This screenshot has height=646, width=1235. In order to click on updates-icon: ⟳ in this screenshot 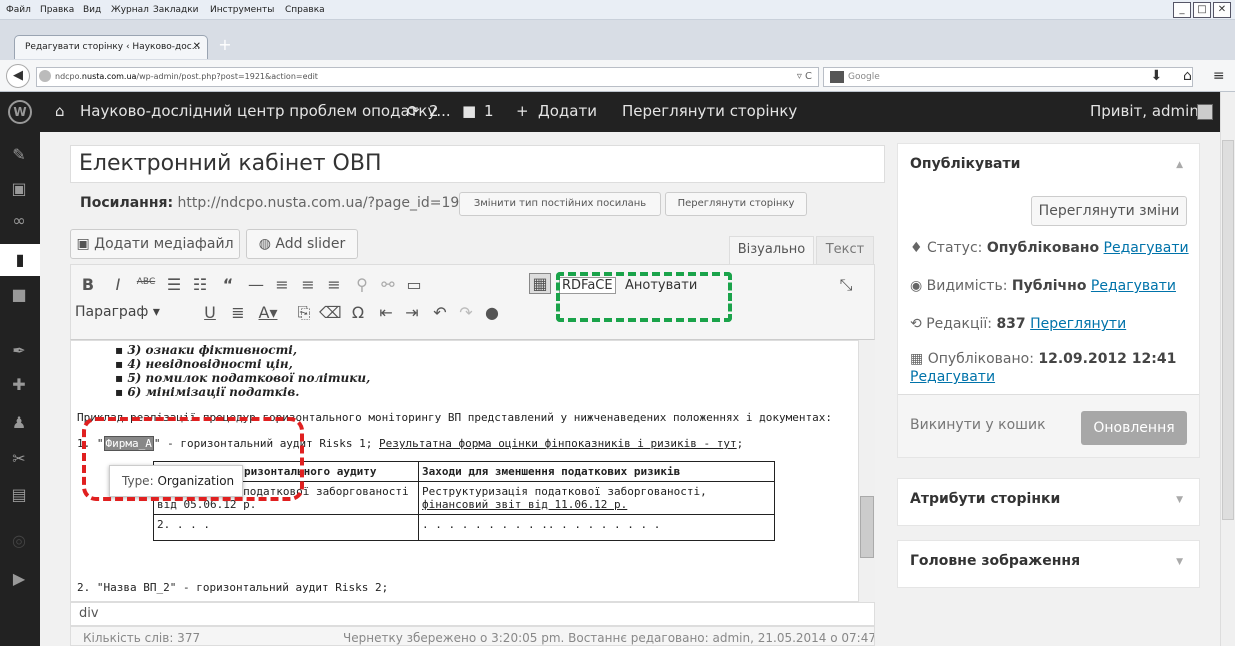, I will do `click(413, 111)`.